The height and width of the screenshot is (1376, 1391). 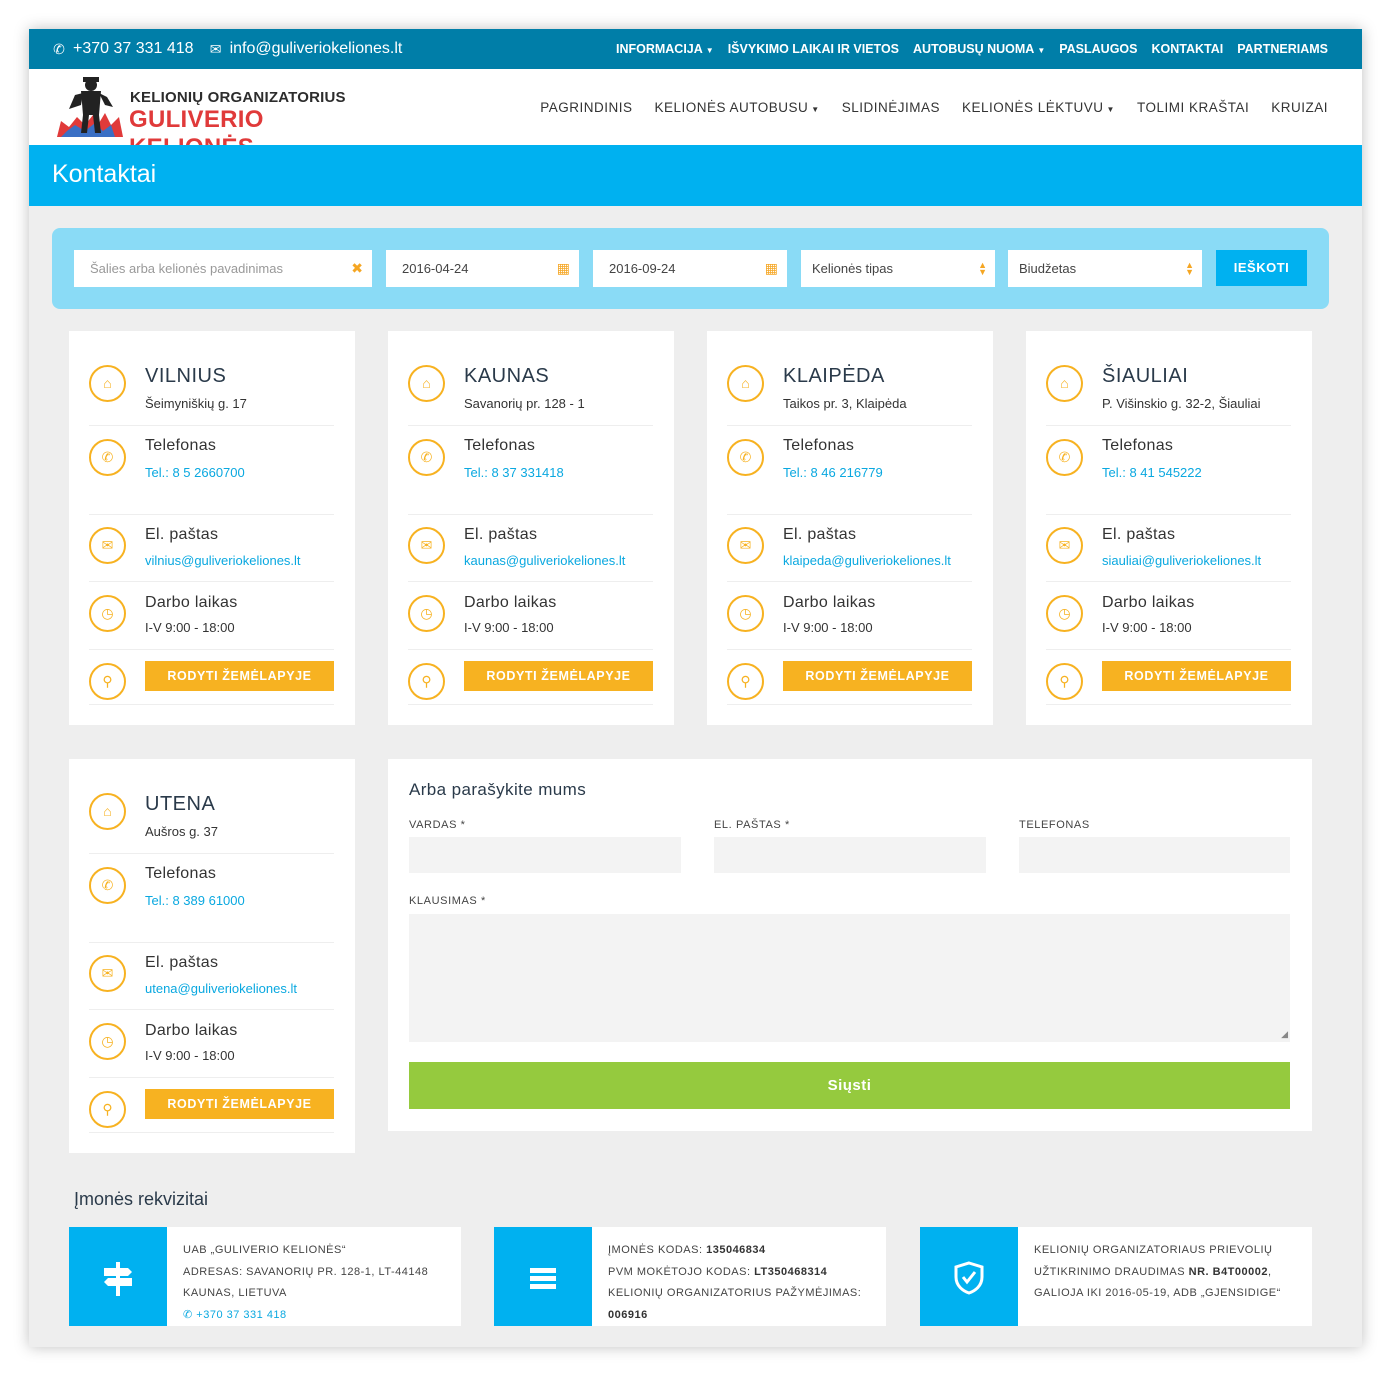 What do you see at coordinates (743, 1251) in the screenshot?
I see `company-code-row: ĮMONĖS KODAS: 135046834` at bounding box center [743, 1251].